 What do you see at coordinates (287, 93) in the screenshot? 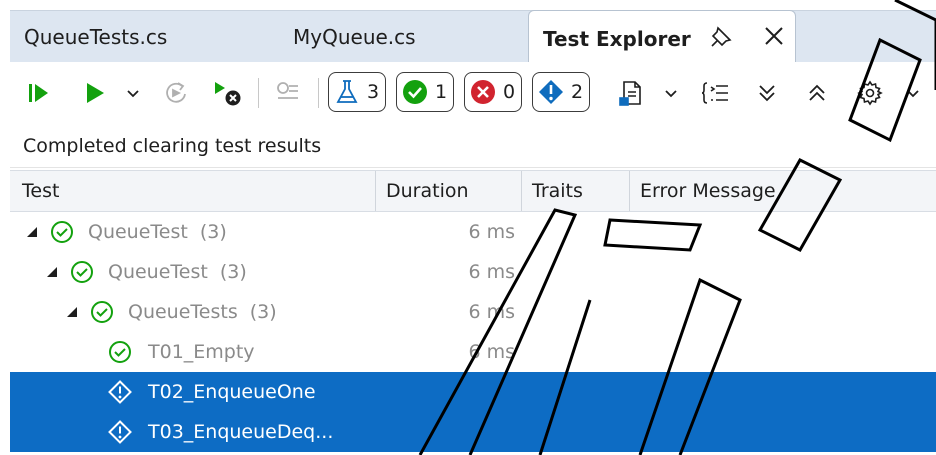
I see `analyze-coverage-icon` at bounding box center [287, 93].